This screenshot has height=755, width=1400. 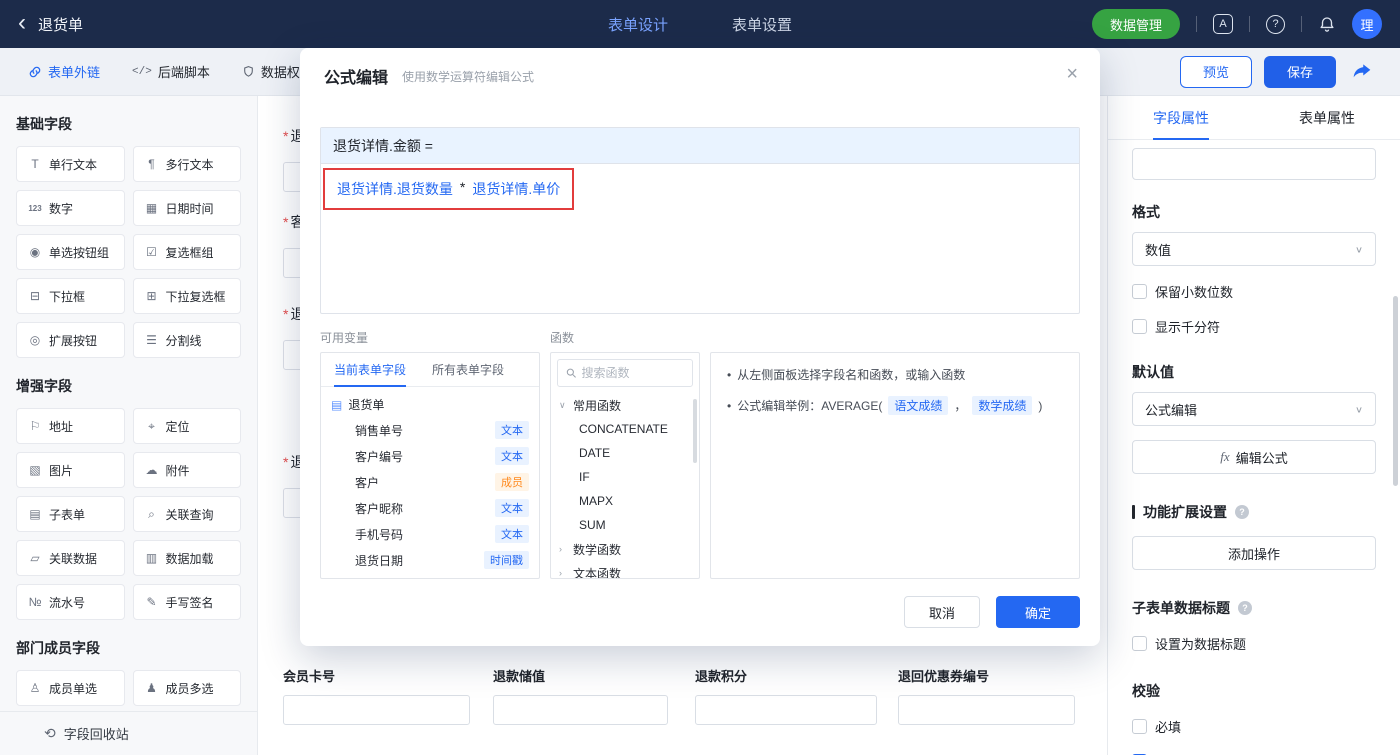 What do you see at coordinates (1362, 72) in the screenshot?
I see `share-icon` at bounding box center [1362, 72].